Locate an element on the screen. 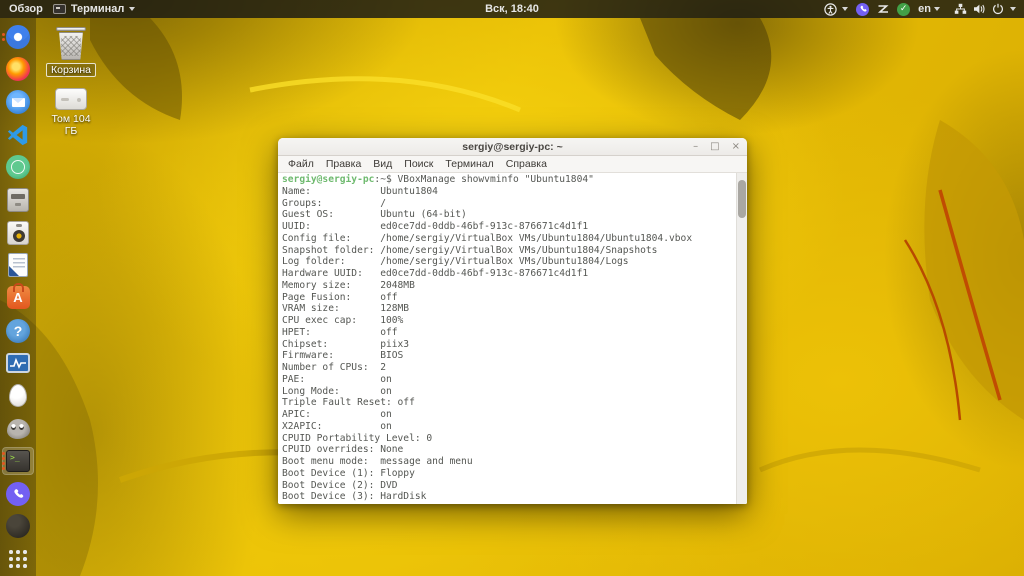  accessibility-icon is located at coordinates (830, 9).